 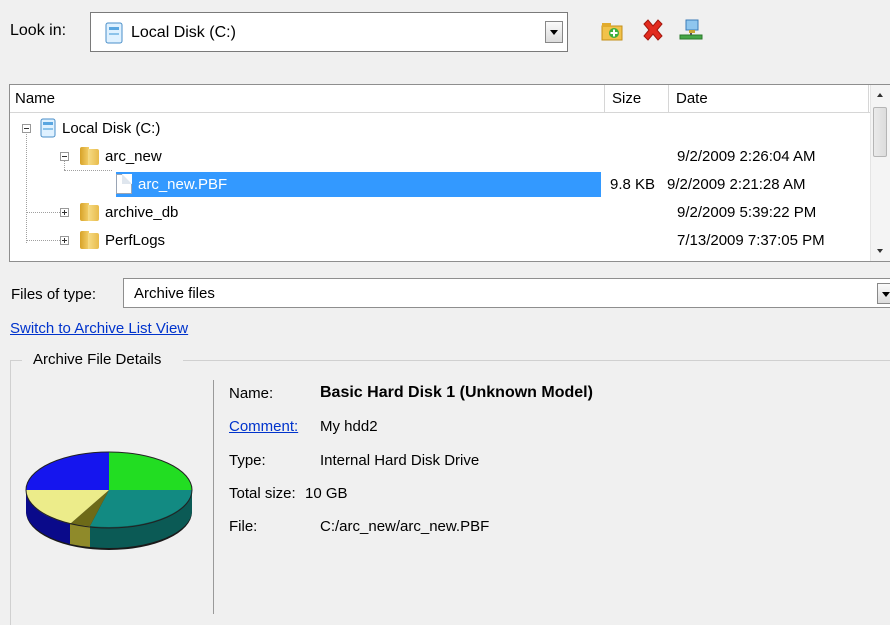 What do you see at coordinates (637, 98) in the screenshot?
I see `column-header-size: Size` at bounding box center [637, 98].